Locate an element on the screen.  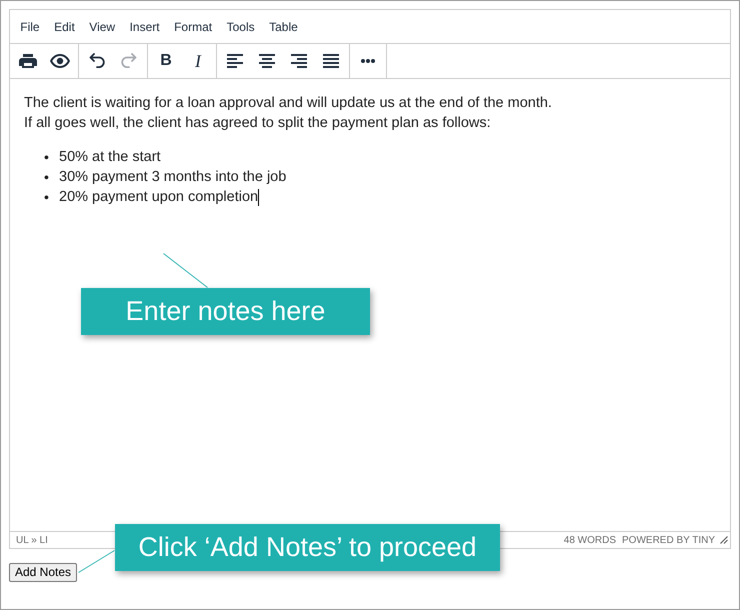
paragraph-line: If all goes well, the client has agreed to split the payment plan as follows: is located at coordinates (258, 123).